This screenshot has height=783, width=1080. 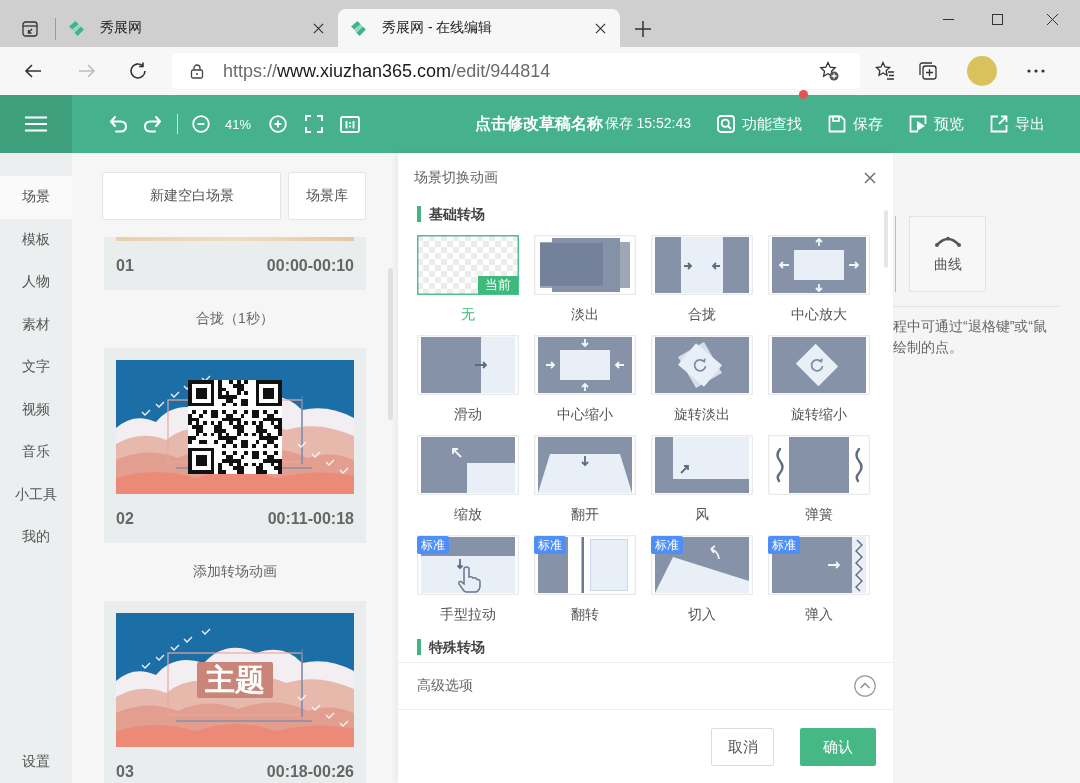 What do you see at coordinates (702, 365) in the screenshot?
I see `rotating-card-icon` at bounding box center [702, 365].